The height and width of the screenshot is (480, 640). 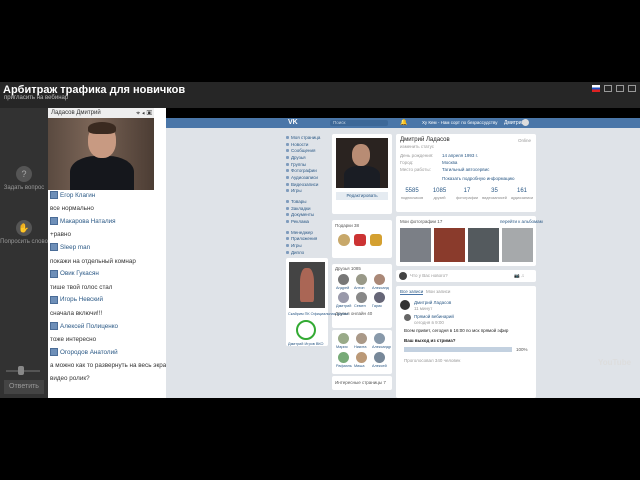 I want to click on vk-nav-item: Документы, so click(x=309, y=215).